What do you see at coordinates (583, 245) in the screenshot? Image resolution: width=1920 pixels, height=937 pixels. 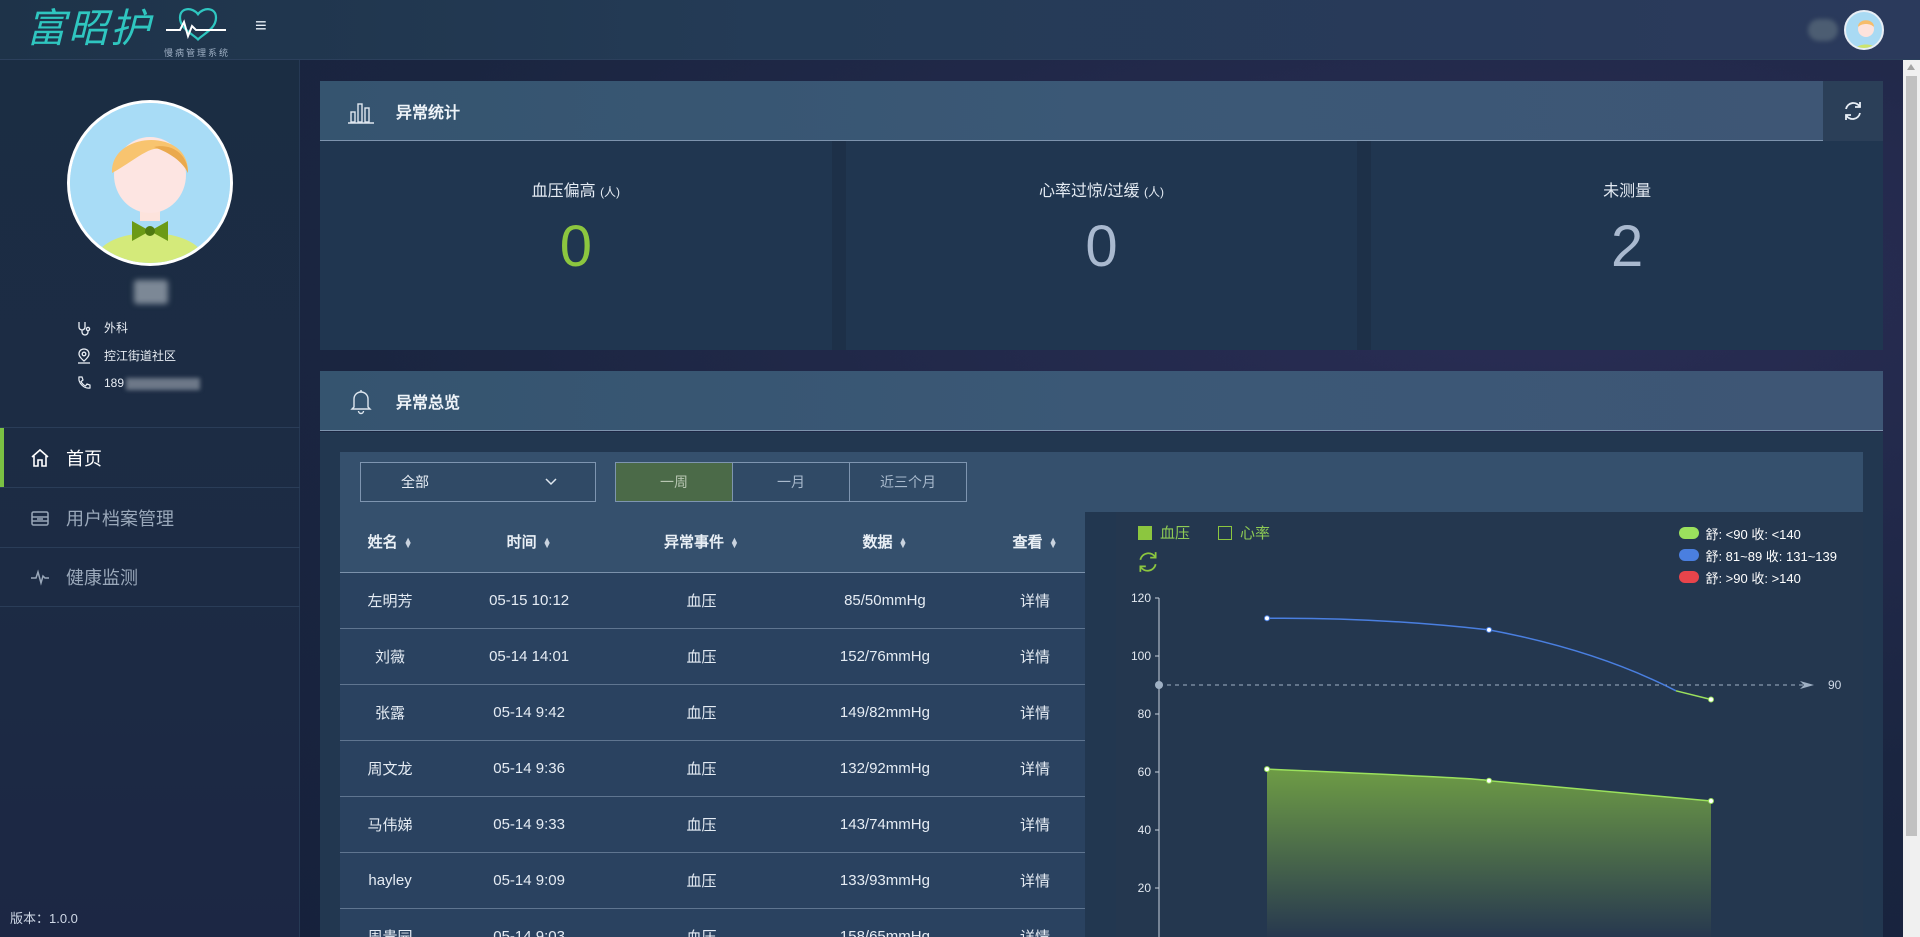 I see `stat-card-high-bp: 血压偏高 (人) 0` at bounding box center [583, 245].